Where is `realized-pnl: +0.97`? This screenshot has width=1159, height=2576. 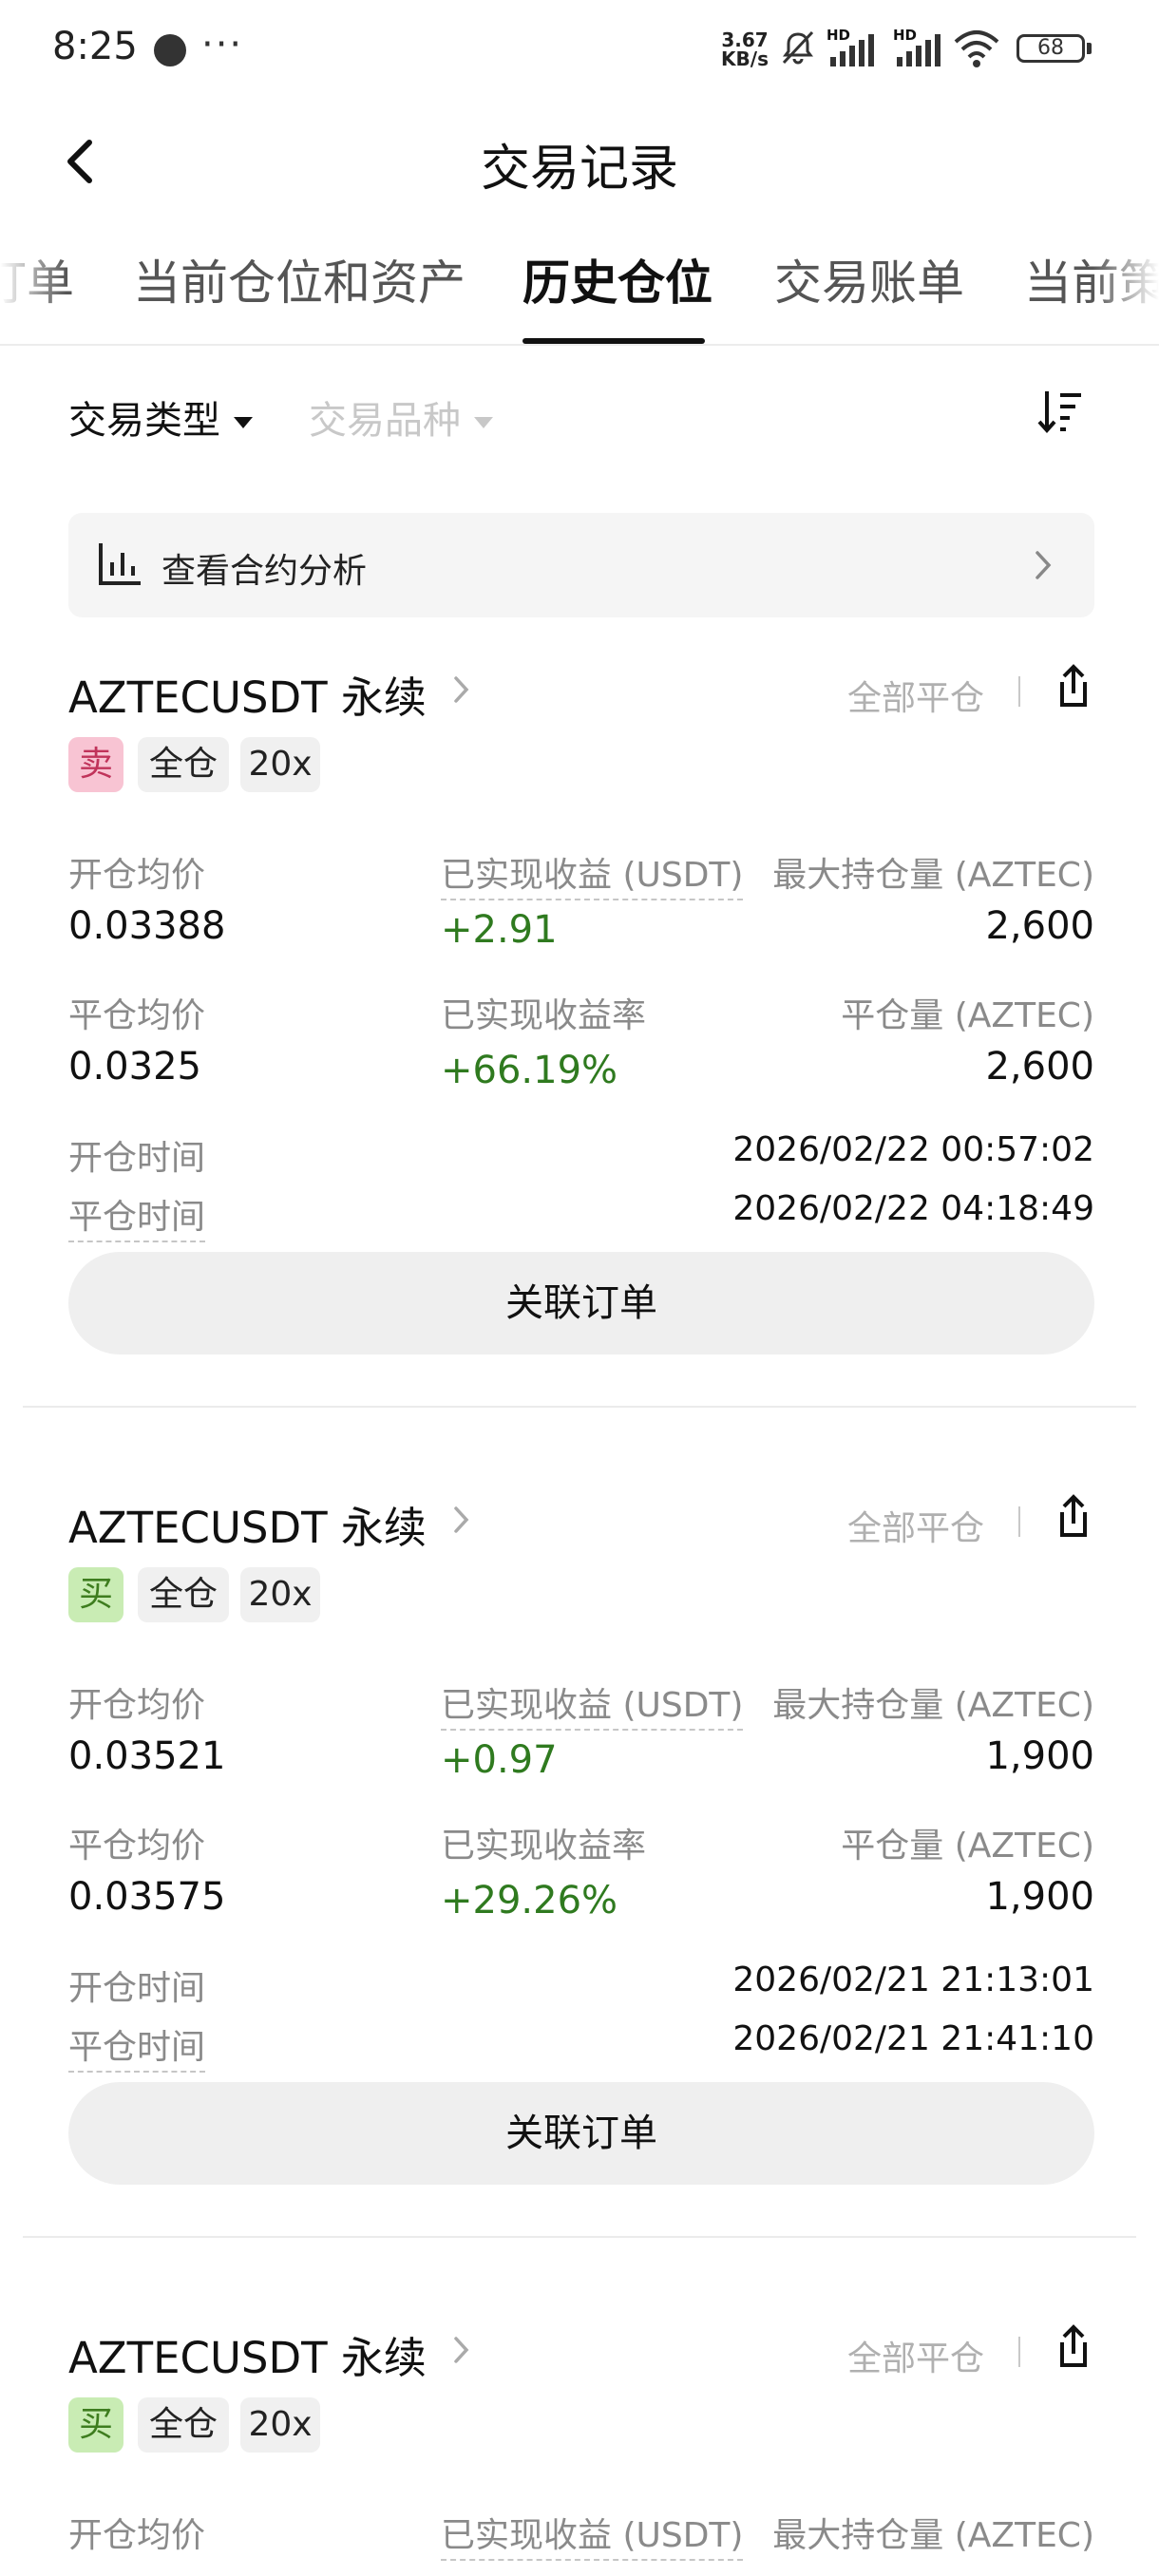
realized-pnl: +0.97 is located at coordinates (499, 1760).